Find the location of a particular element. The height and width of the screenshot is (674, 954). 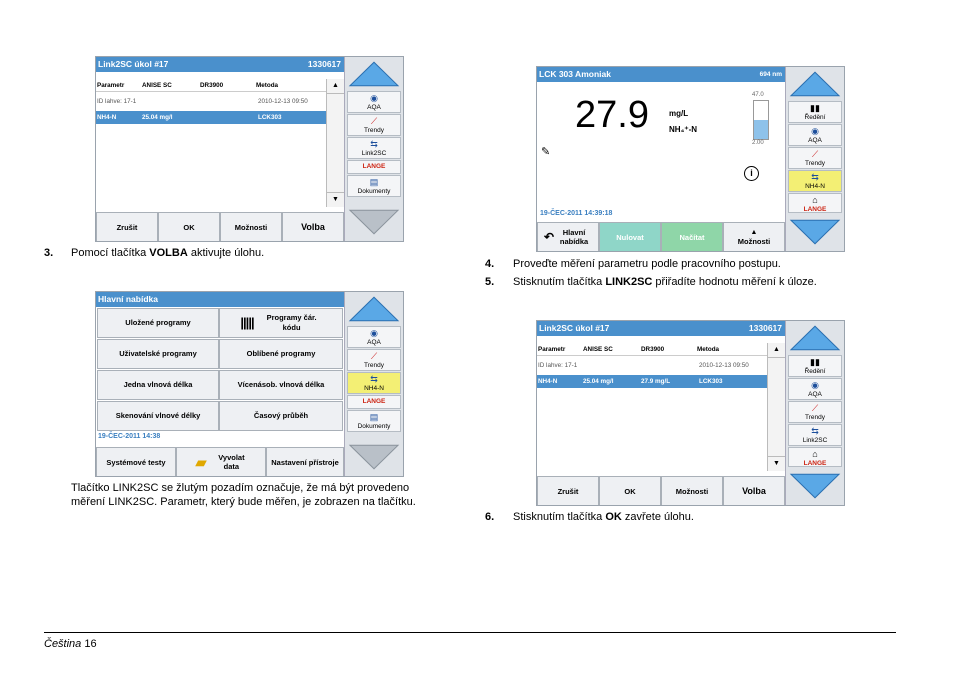

options-button: ▲ Možnosti is located at coordinates (754, 236).